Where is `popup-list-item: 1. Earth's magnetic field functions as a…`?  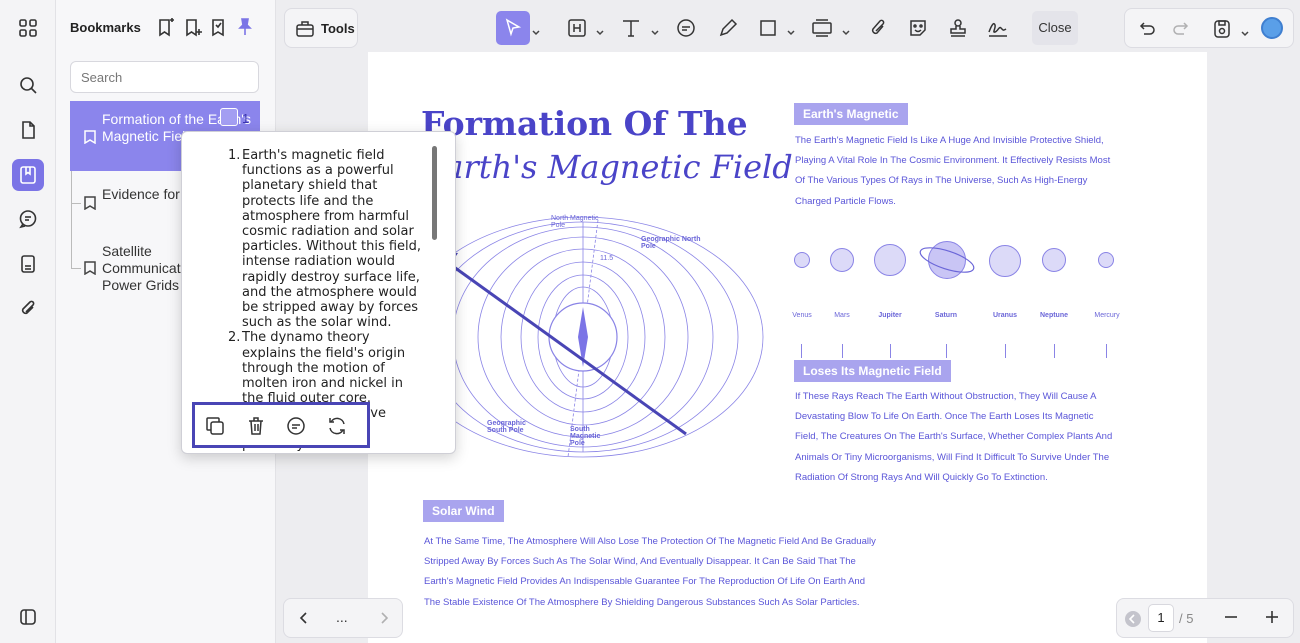
popup-list-item: 1. Earth's magnetic field functions as a… is located at coordinates (325, 239).